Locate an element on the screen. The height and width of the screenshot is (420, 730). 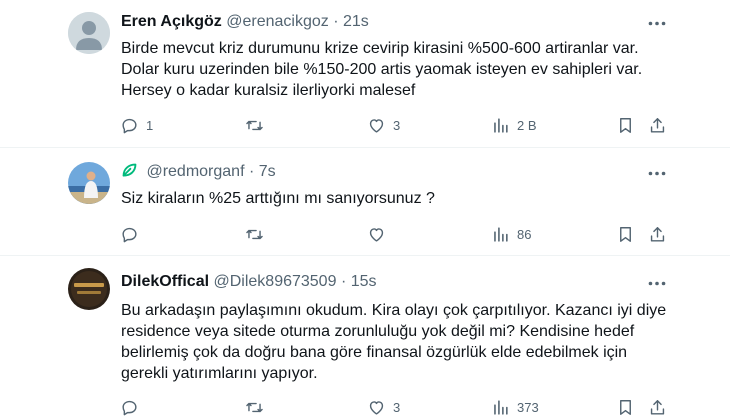
tweet-header: @redmorganf · 7s is located at coordinates (198, 172).